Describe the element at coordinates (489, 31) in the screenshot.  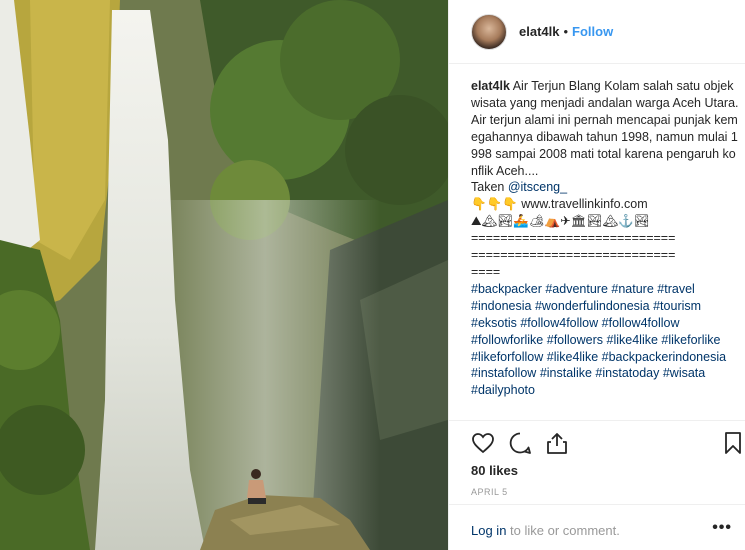
I see `avatar` at that location.